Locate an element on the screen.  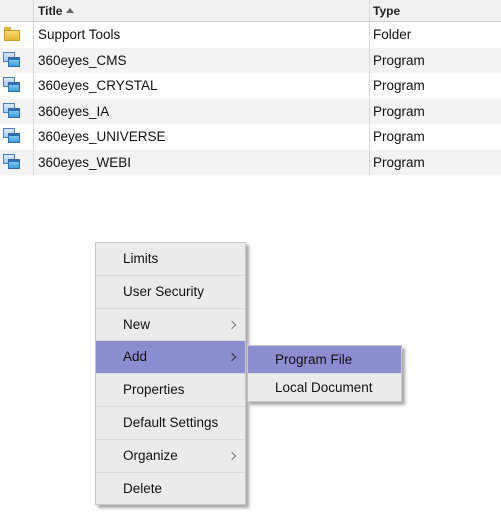
list-row: 360eyes_IA Program is located at coordinates (250, 111).